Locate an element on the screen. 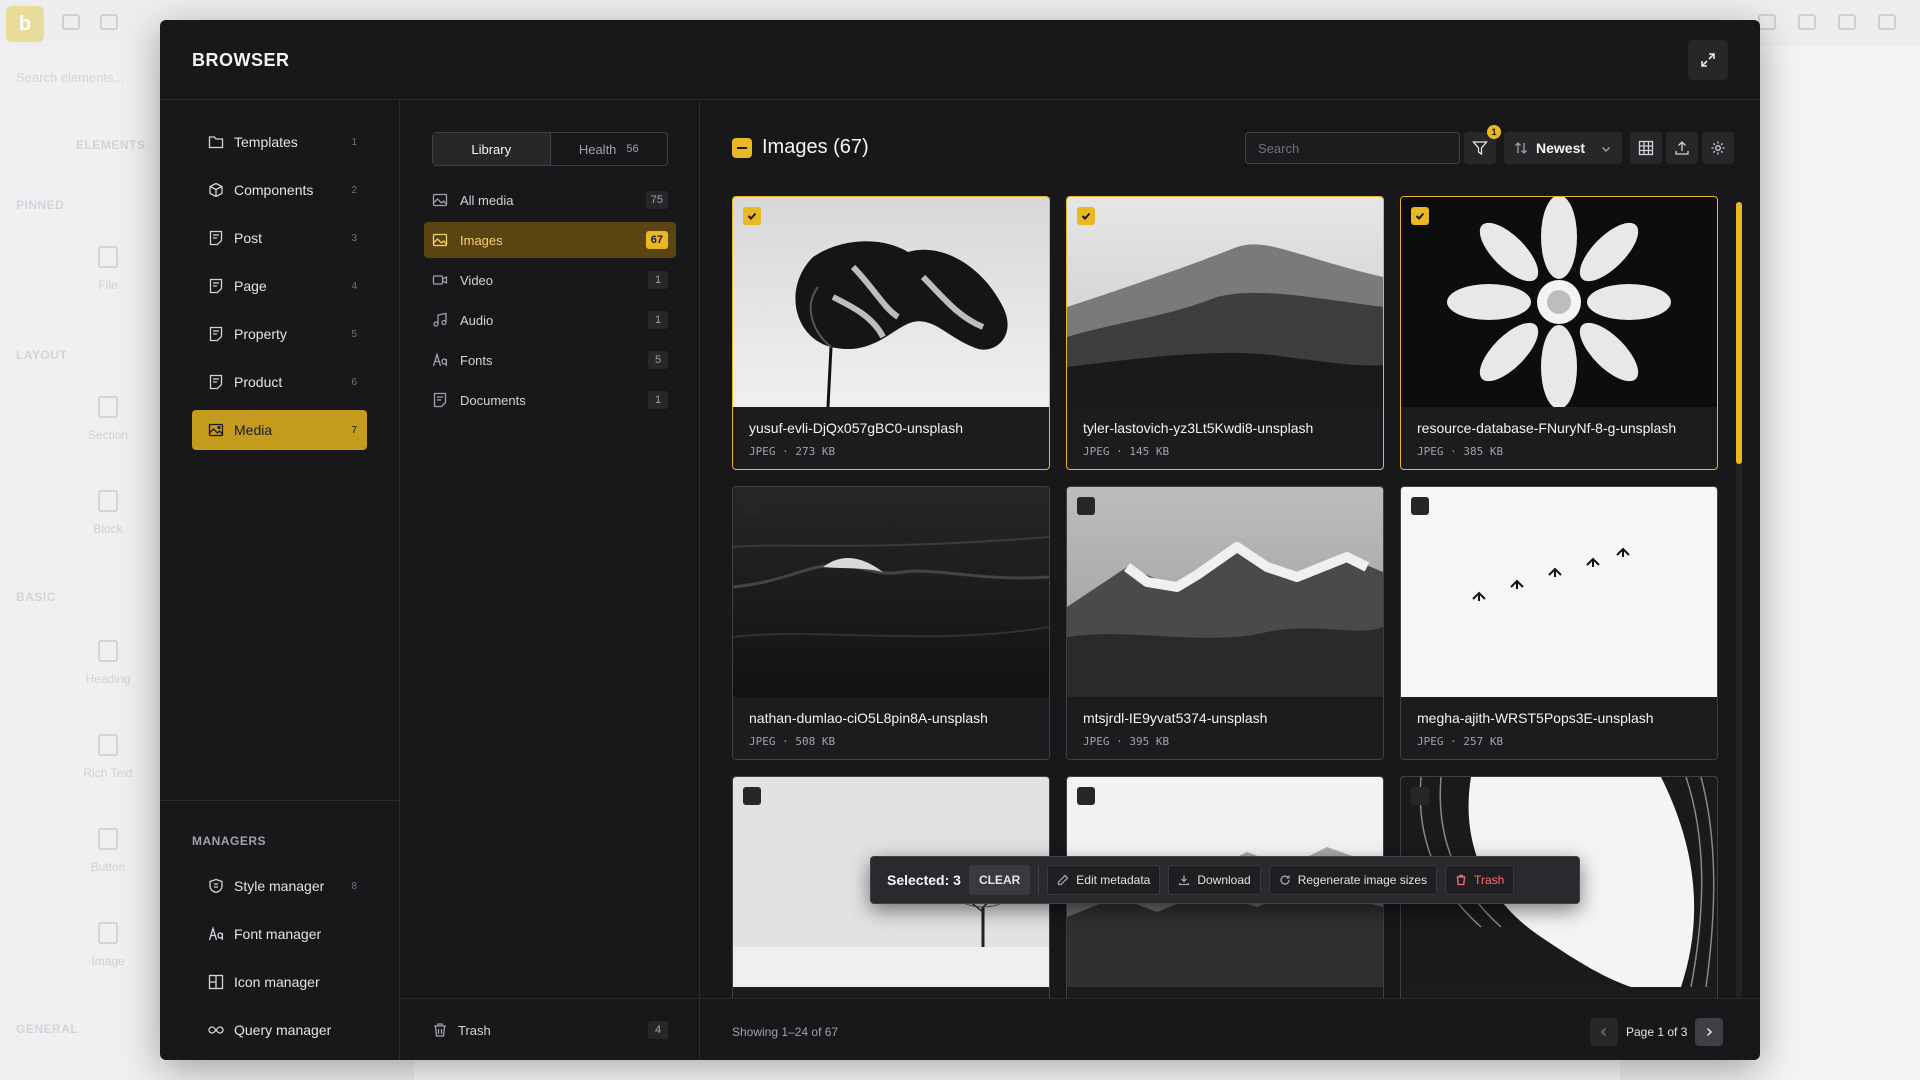 The image size is (1920, 1080). scrollbar-thumb is located at coordinates (1739, 333).